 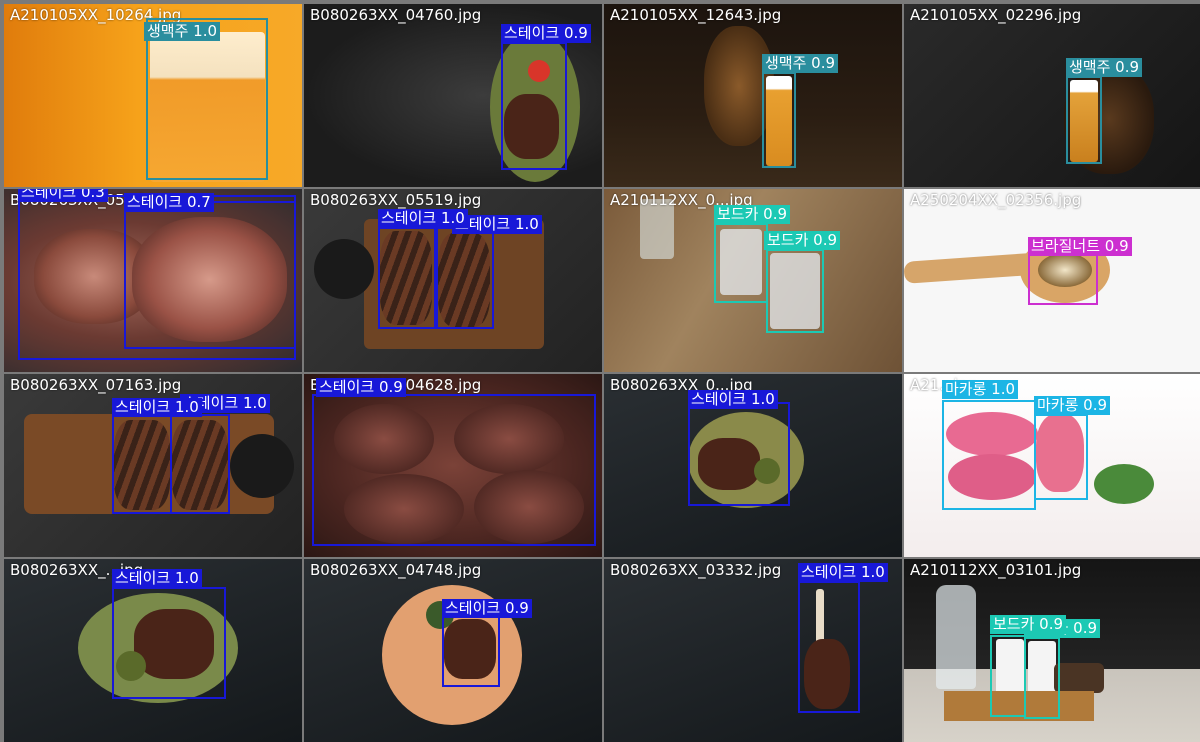 I want to click on image-cell: A210112XX_0...jpg 보드카 0.9 보드카 0.9, so click(x=753, y=280).